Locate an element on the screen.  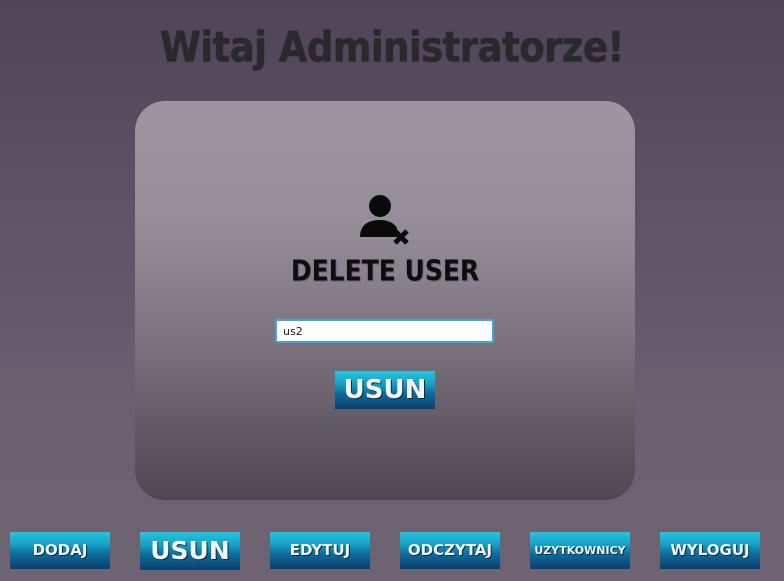
nav-delete-button: USUN is located at coordinates (190, 551).